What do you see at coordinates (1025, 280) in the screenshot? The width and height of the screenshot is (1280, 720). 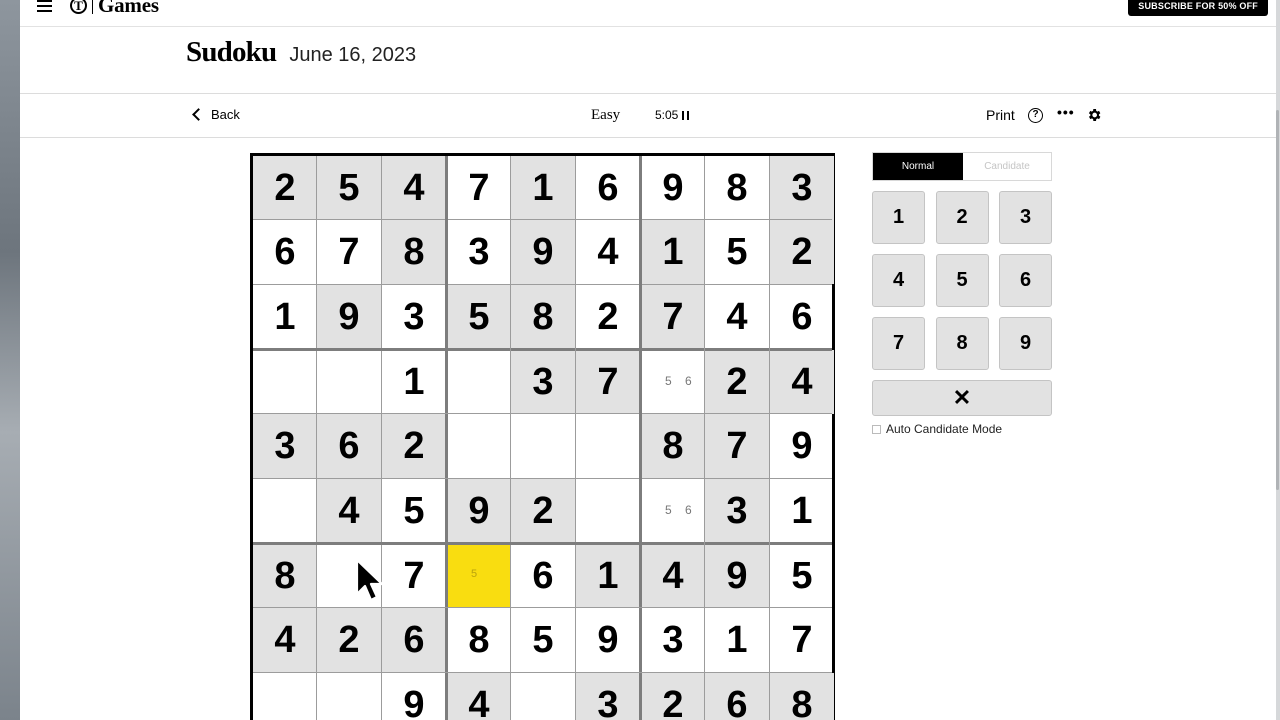 I see `number-key-6: 6` at bounding box center [1025, 280].